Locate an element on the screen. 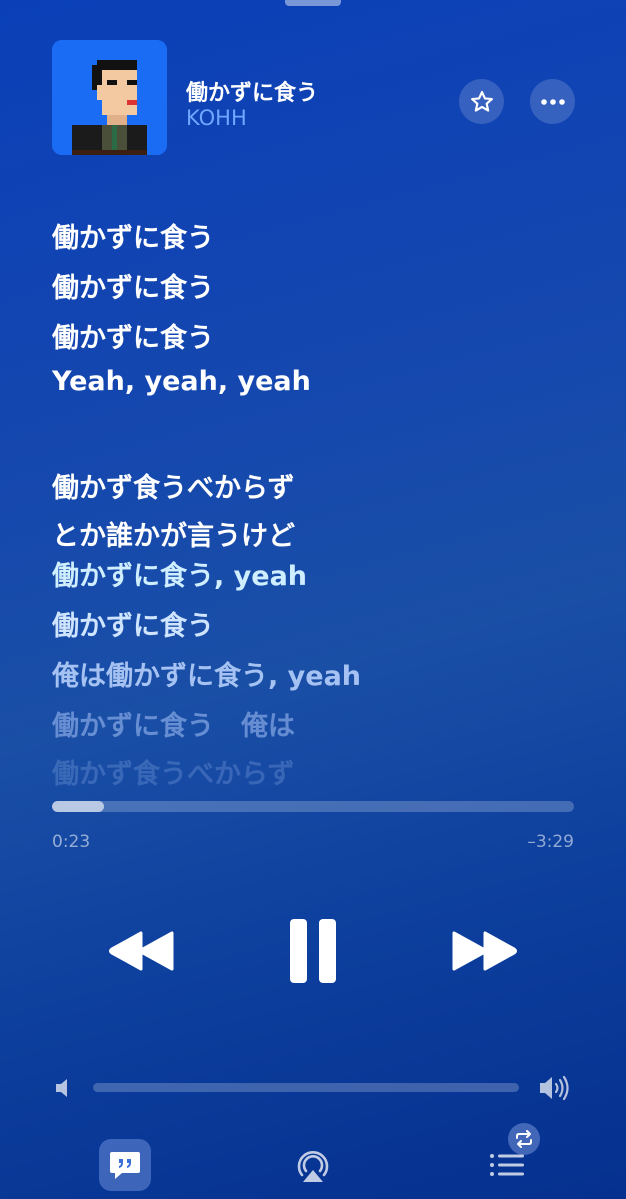  repeat-button is located at coordinates (524, 1139).